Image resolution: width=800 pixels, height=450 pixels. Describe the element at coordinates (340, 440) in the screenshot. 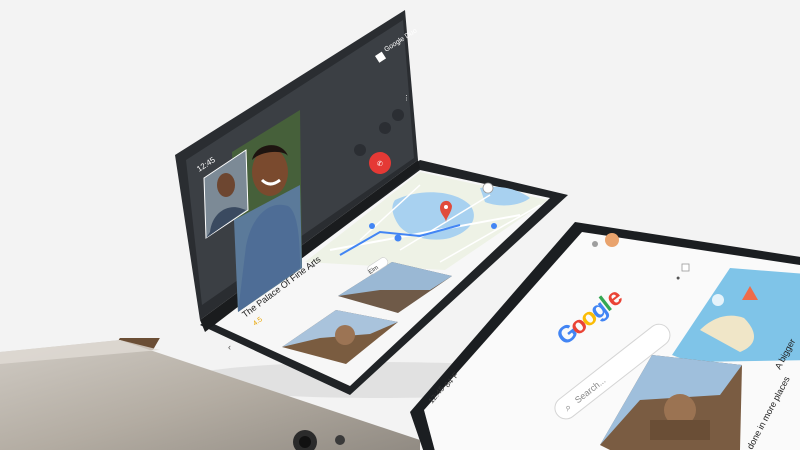

I see `rear-sensor` at that location.